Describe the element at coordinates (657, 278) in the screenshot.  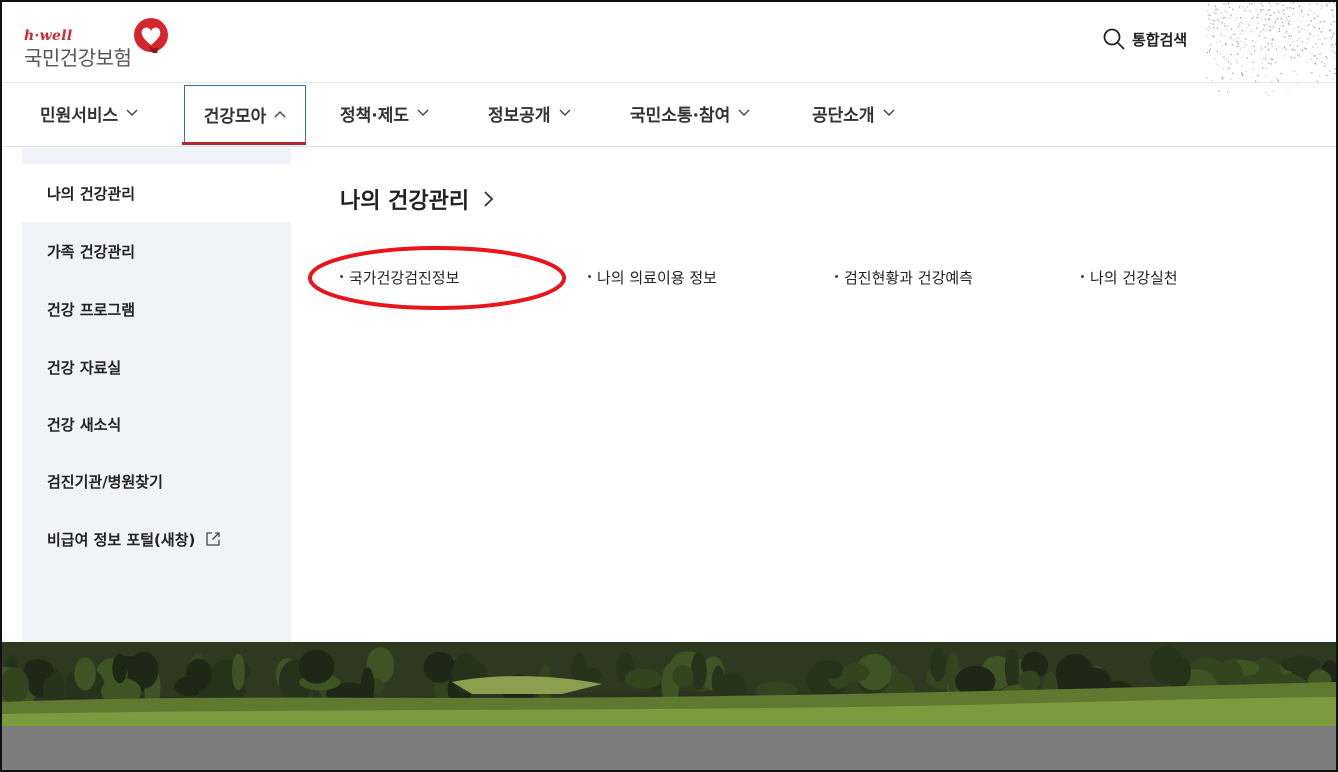
I see `link-label: 나의 의료이용 정보` at that location.